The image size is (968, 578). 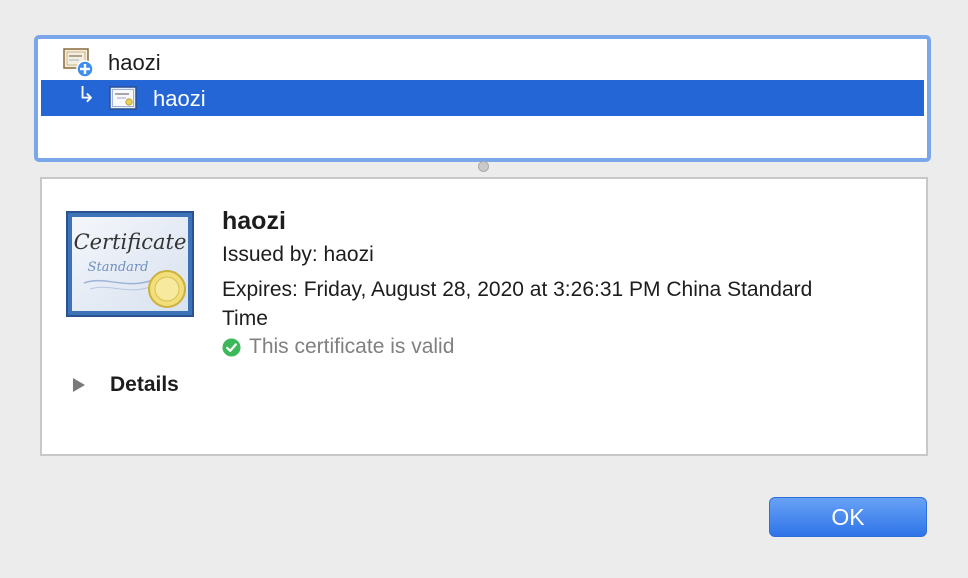 I want to click on validity-status: This certificate is valid, so click(x=338, y=347).